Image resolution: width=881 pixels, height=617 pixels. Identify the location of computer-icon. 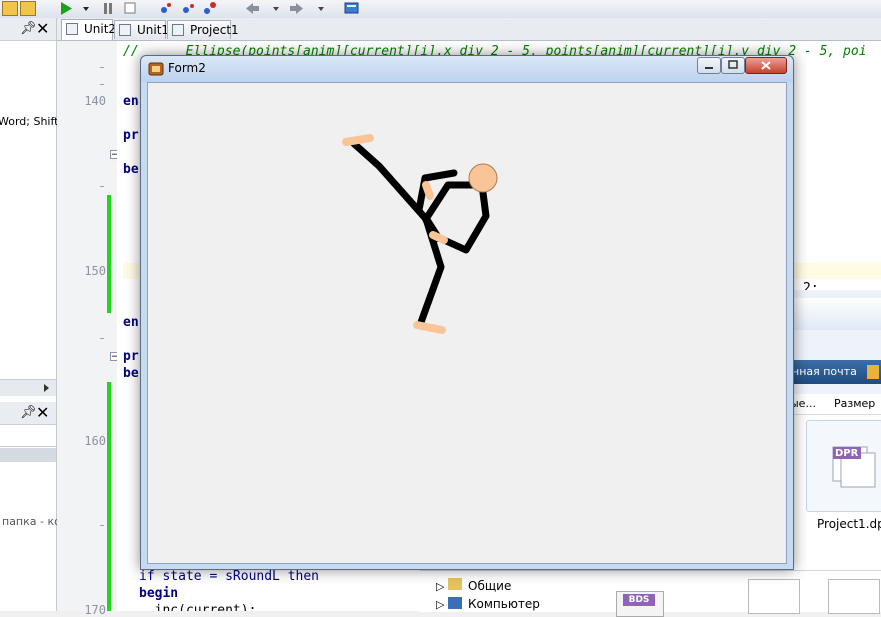
(455, 603).